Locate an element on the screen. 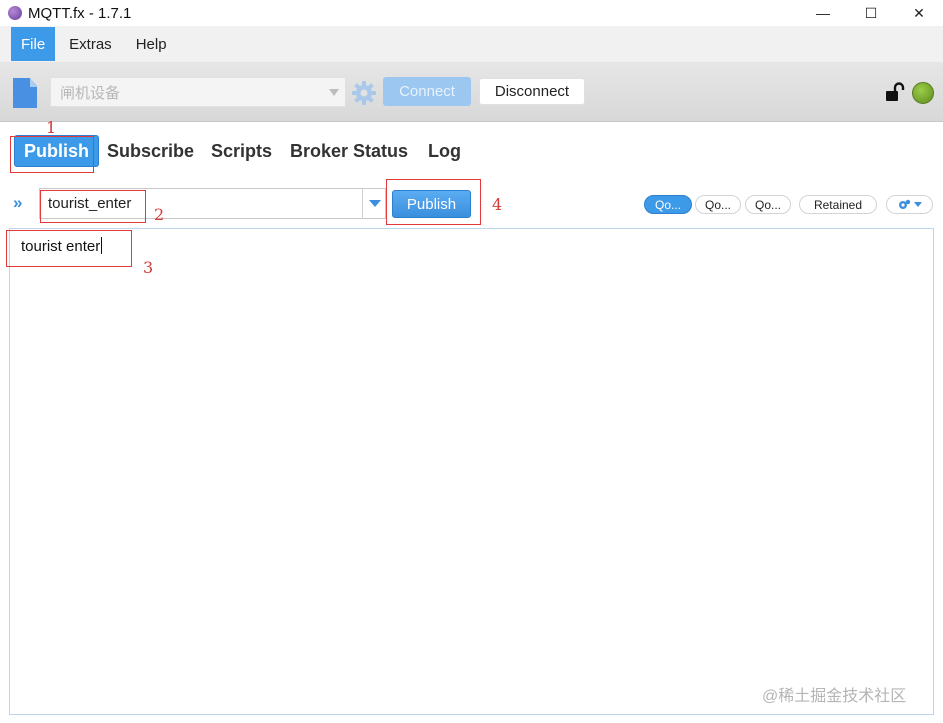 Image resolution: width=943 pixels, height=723 pixels. connection-profile-value: 闸机设备 is located at coordinates (90, 93).